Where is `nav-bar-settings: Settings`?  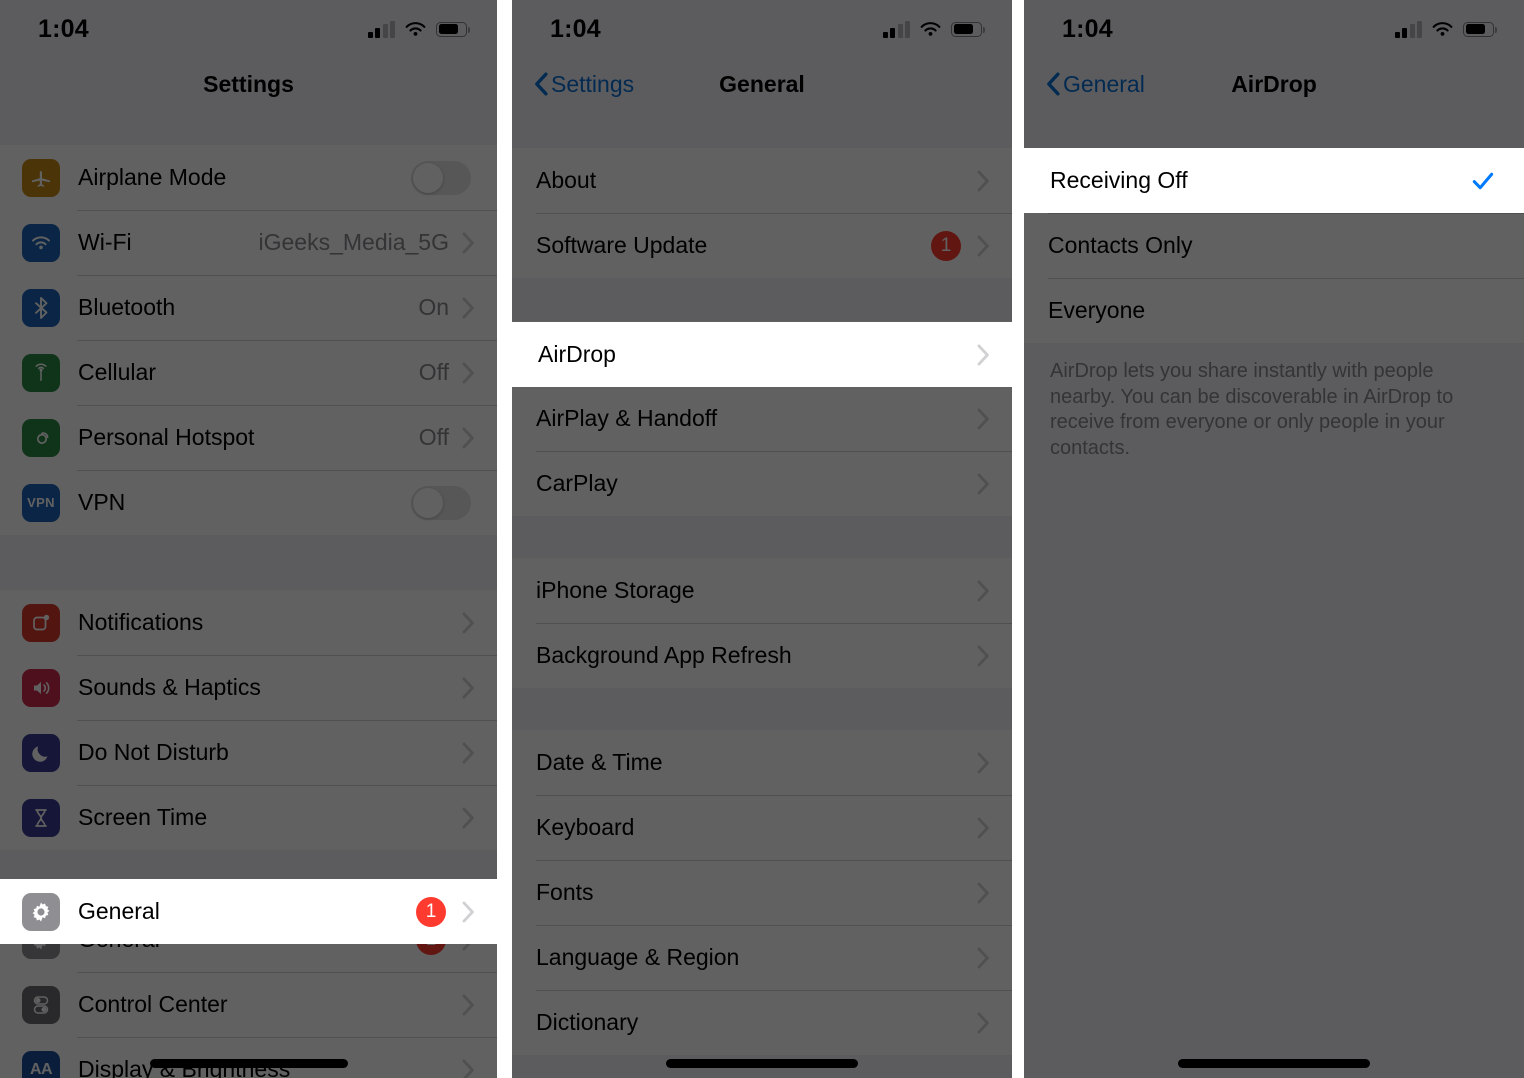 nav-bar-settings: Settings is located at coordinates (248, 84).